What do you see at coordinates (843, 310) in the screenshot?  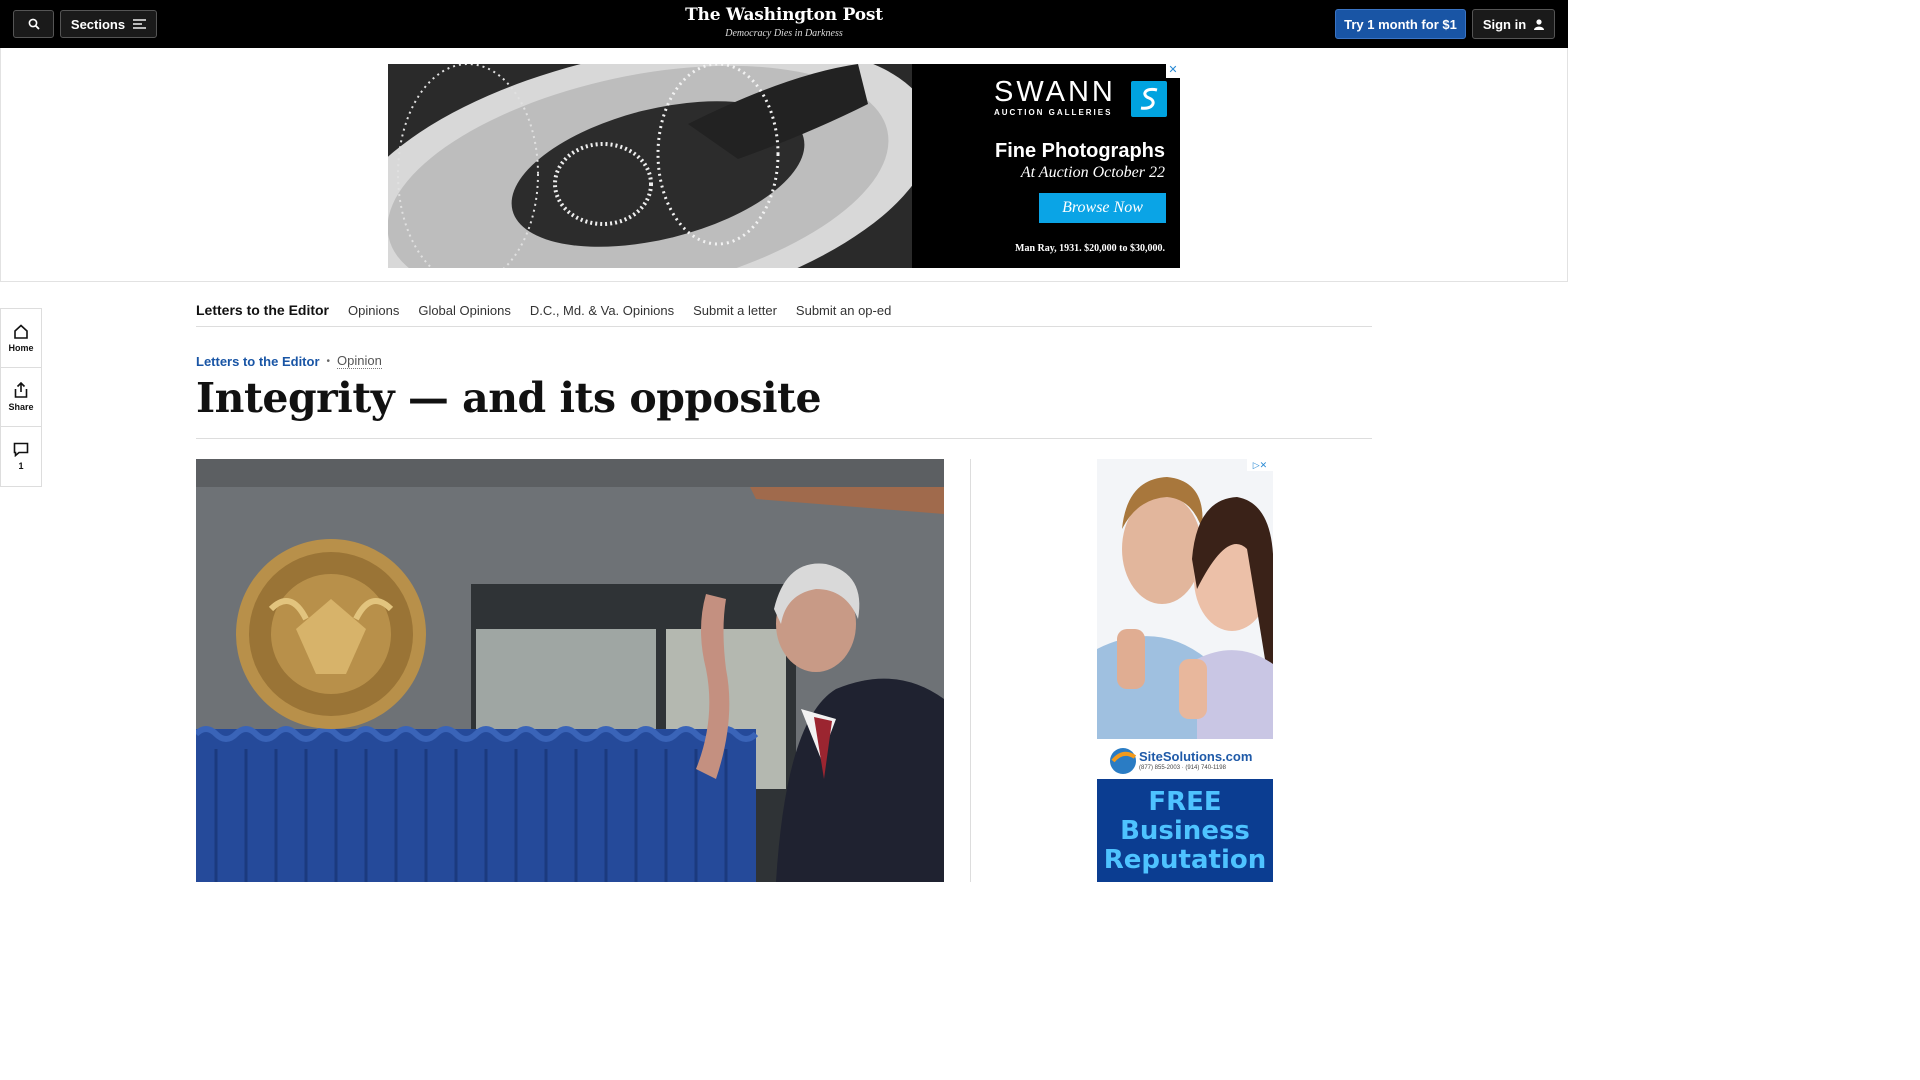 I see `subnav-link-submit-oped: Submit an op-ed` at bounding box center [843, 310].